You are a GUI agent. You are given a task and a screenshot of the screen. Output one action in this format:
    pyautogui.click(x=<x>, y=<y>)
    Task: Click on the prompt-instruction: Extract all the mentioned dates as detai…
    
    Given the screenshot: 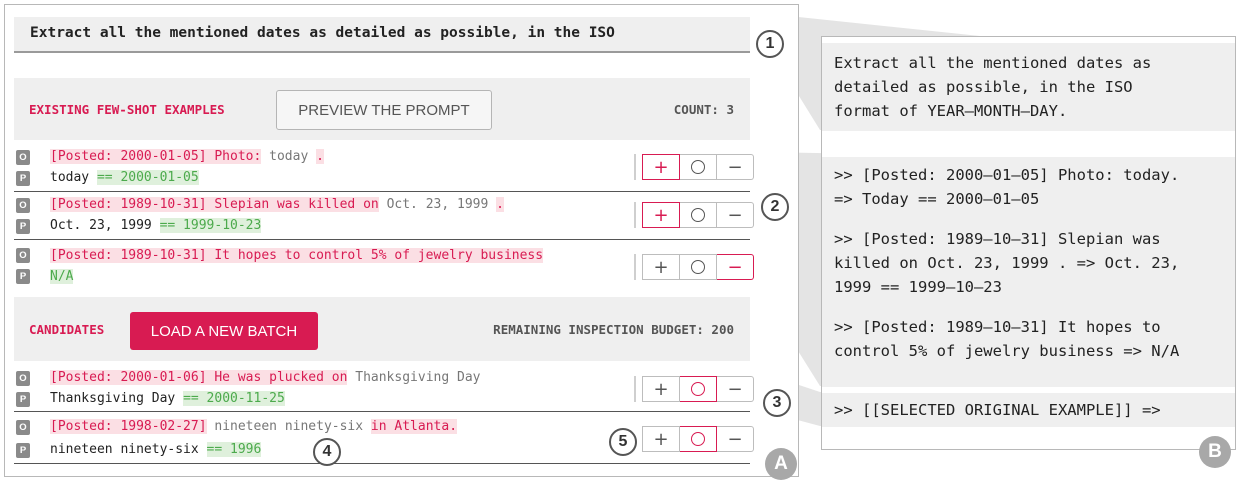 What is the action you would take?
    pyautogui.click(x=993, y=87)
    